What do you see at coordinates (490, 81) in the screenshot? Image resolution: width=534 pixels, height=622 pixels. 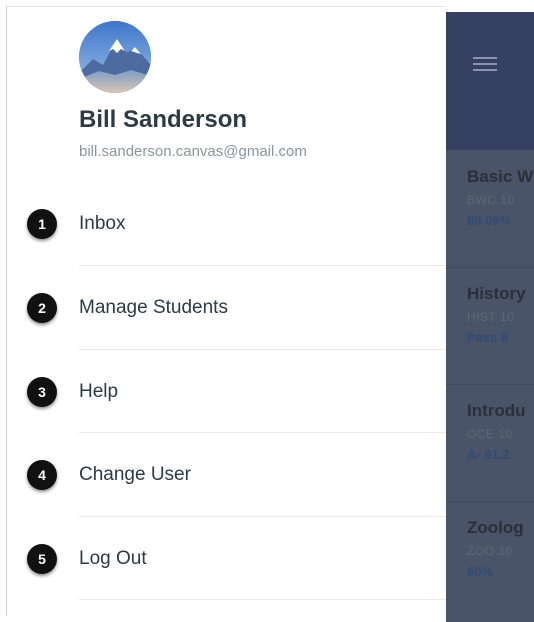 I see `background-navbar` at bounding box center [490, 81].